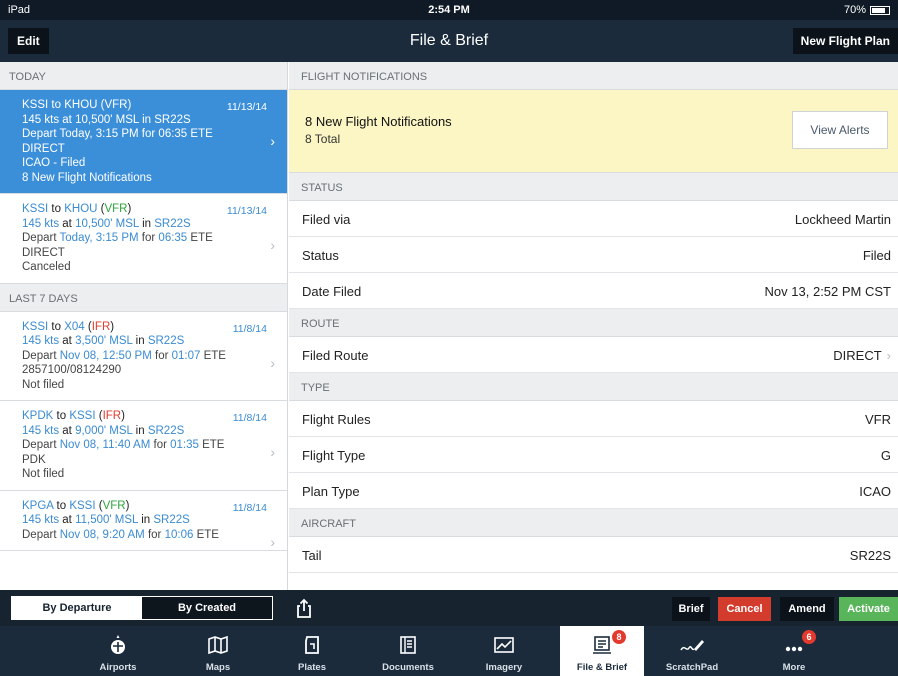  Describe the element at coordinates (118, 645) in the screenshot. I see `airport-icon` at that location.